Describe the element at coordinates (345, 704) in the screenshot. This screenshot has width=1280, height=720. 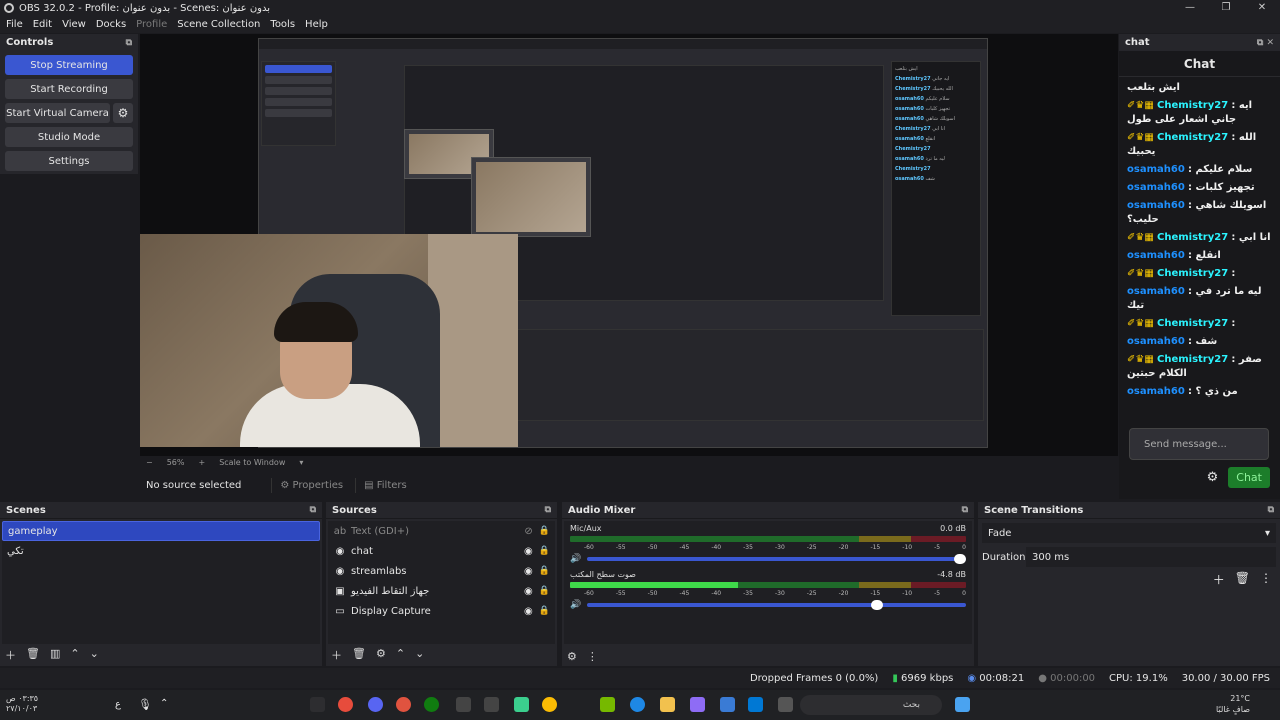
I see `obs-taskbar-icon` at that location.